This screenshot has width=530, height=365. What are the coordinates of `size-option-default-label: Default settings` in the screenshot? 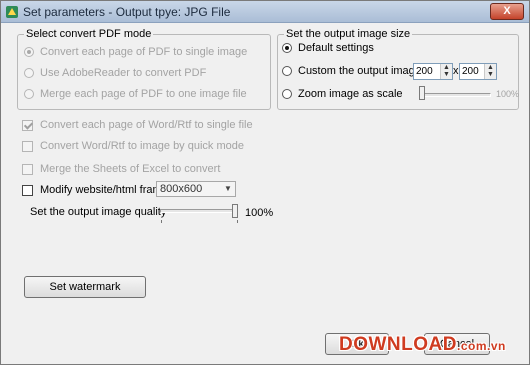 It's located at (336, 48).